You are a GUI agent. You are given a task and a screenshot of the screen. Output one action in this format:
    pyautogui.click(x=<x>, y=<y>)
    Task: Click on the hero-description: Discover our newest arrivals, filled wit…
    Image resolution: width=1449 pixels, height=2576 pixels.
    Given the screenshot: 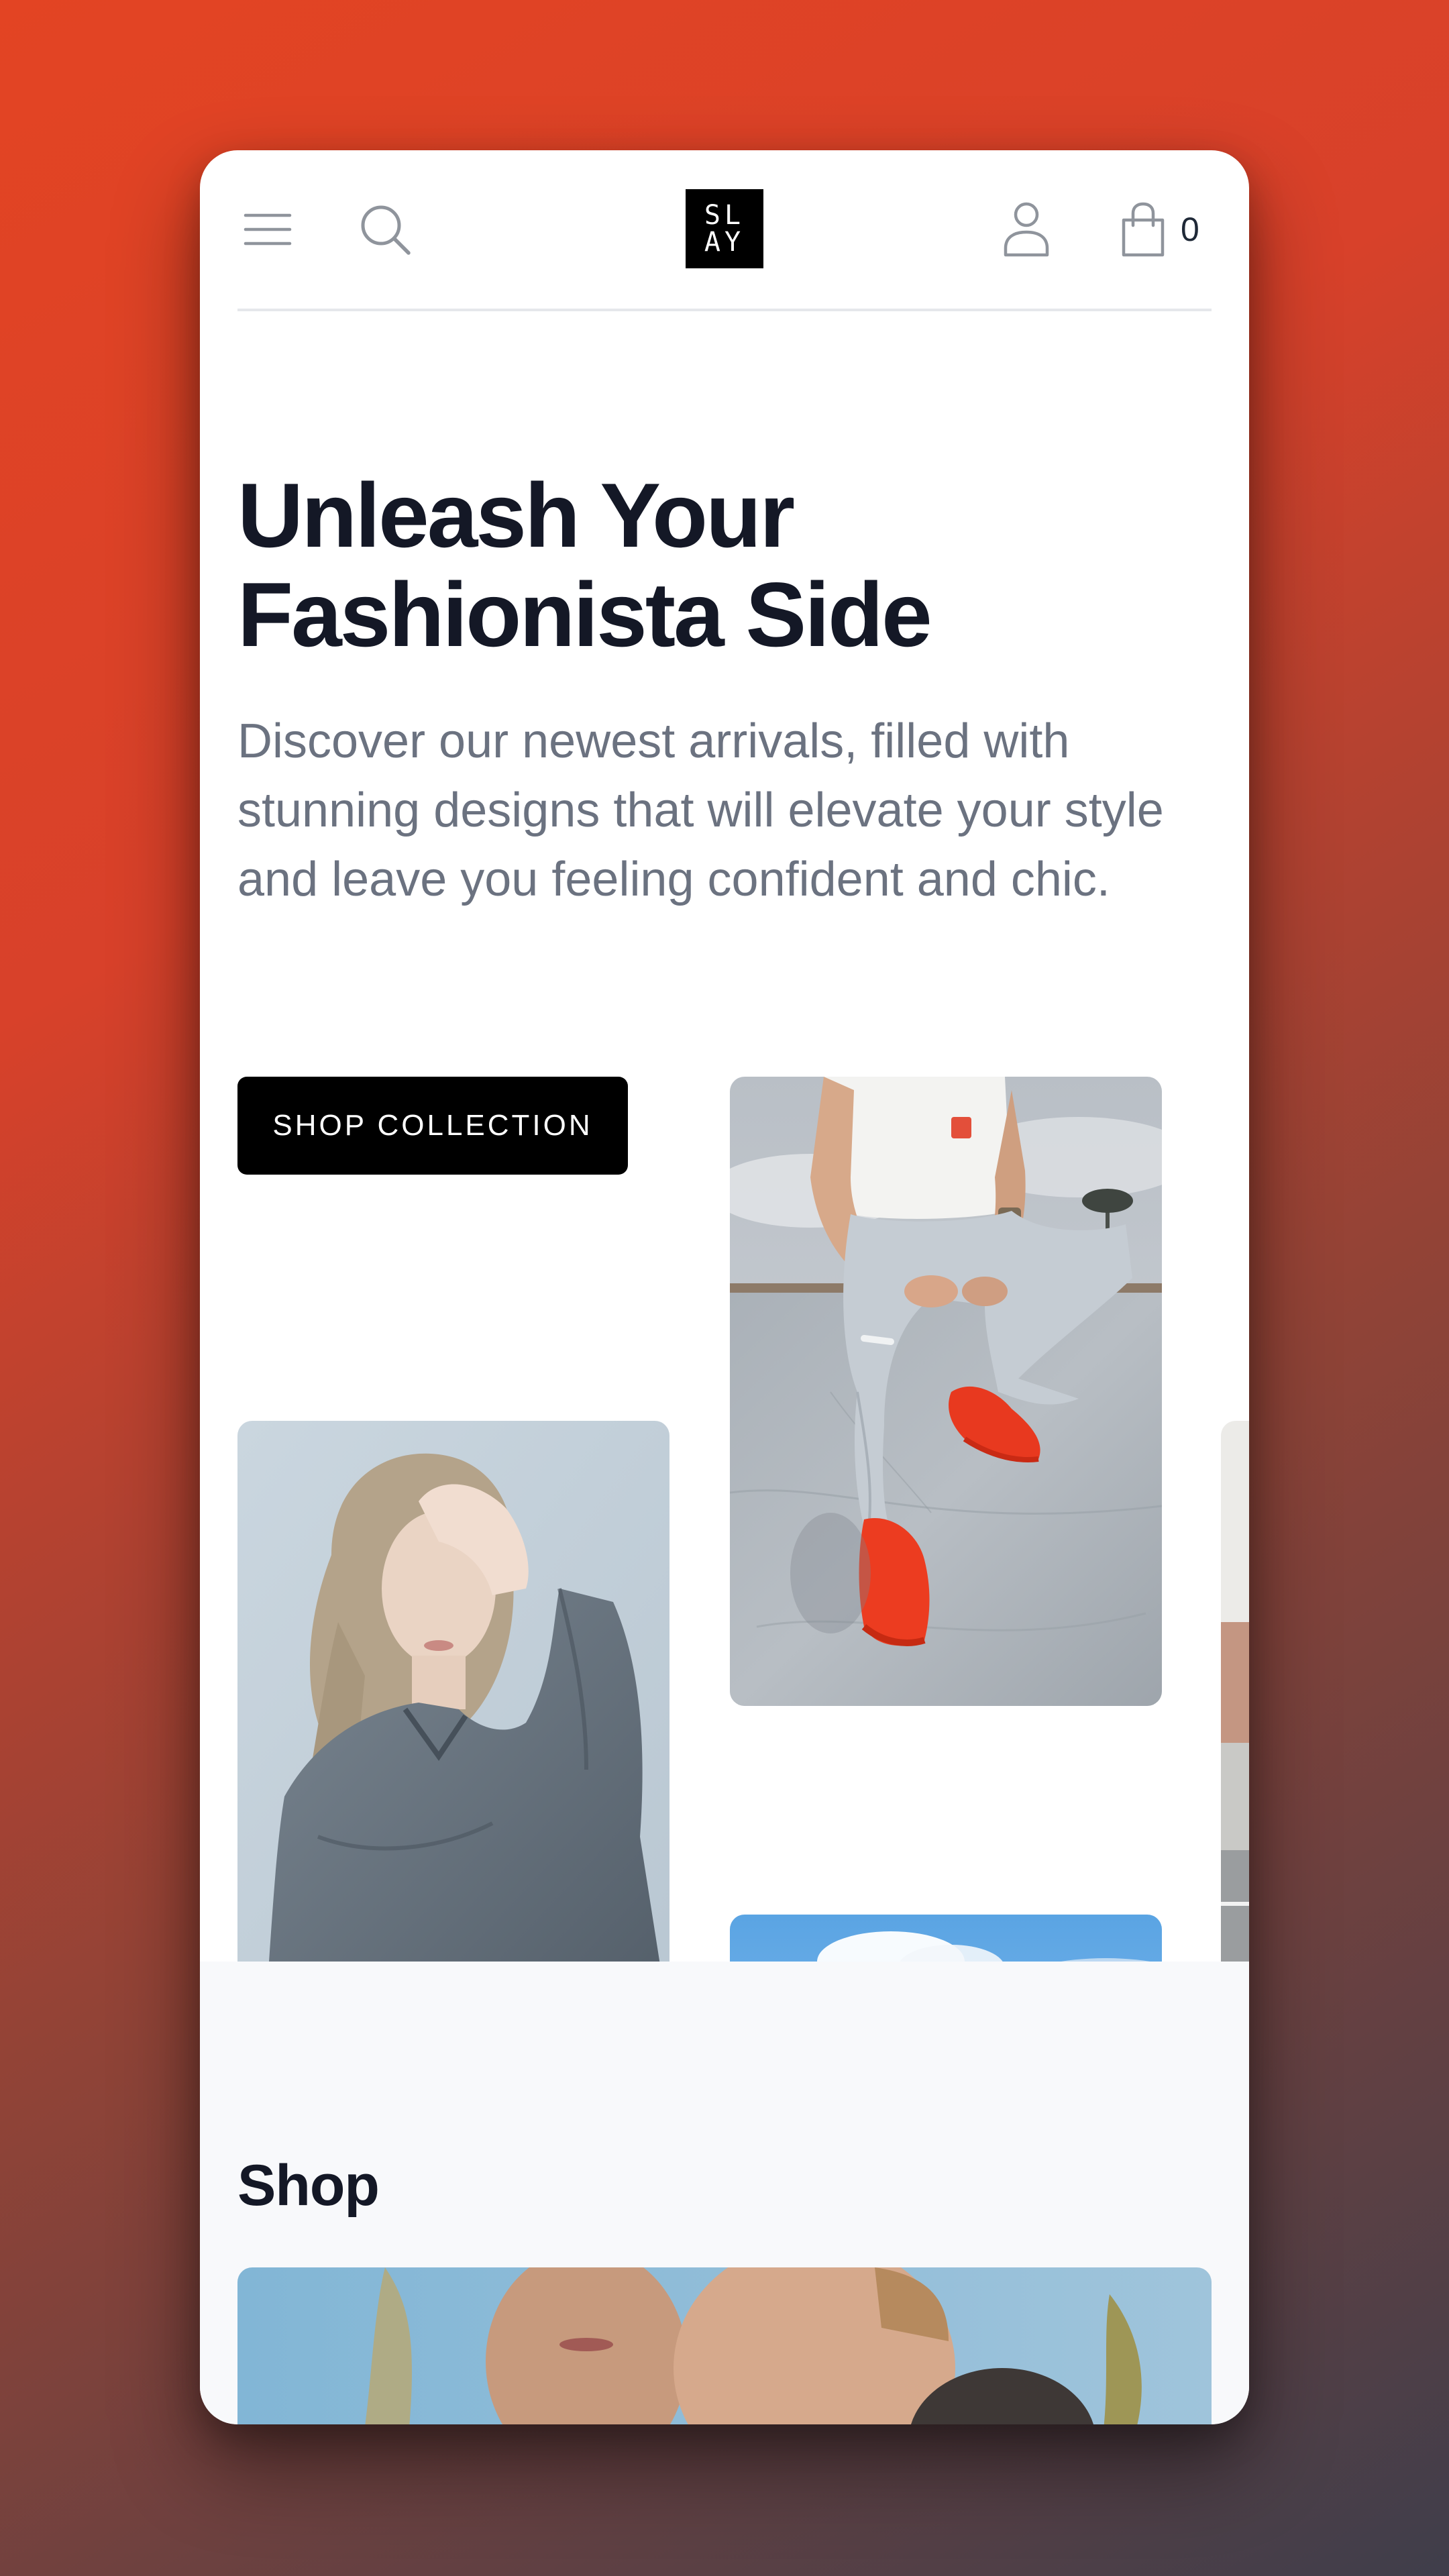 What is the action you would take?
    pyautogui.click(x=700, y=810)
    